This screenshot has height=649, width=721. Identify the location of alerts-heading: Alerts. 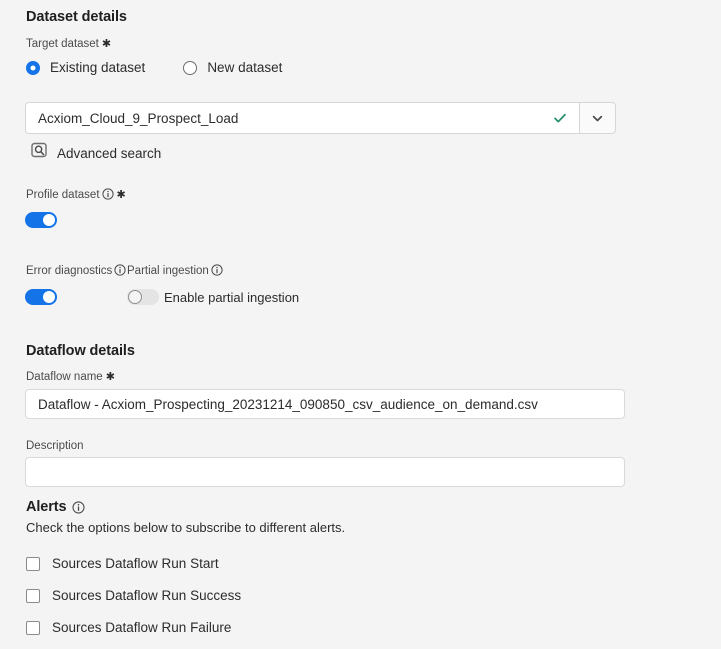
(55, 507).